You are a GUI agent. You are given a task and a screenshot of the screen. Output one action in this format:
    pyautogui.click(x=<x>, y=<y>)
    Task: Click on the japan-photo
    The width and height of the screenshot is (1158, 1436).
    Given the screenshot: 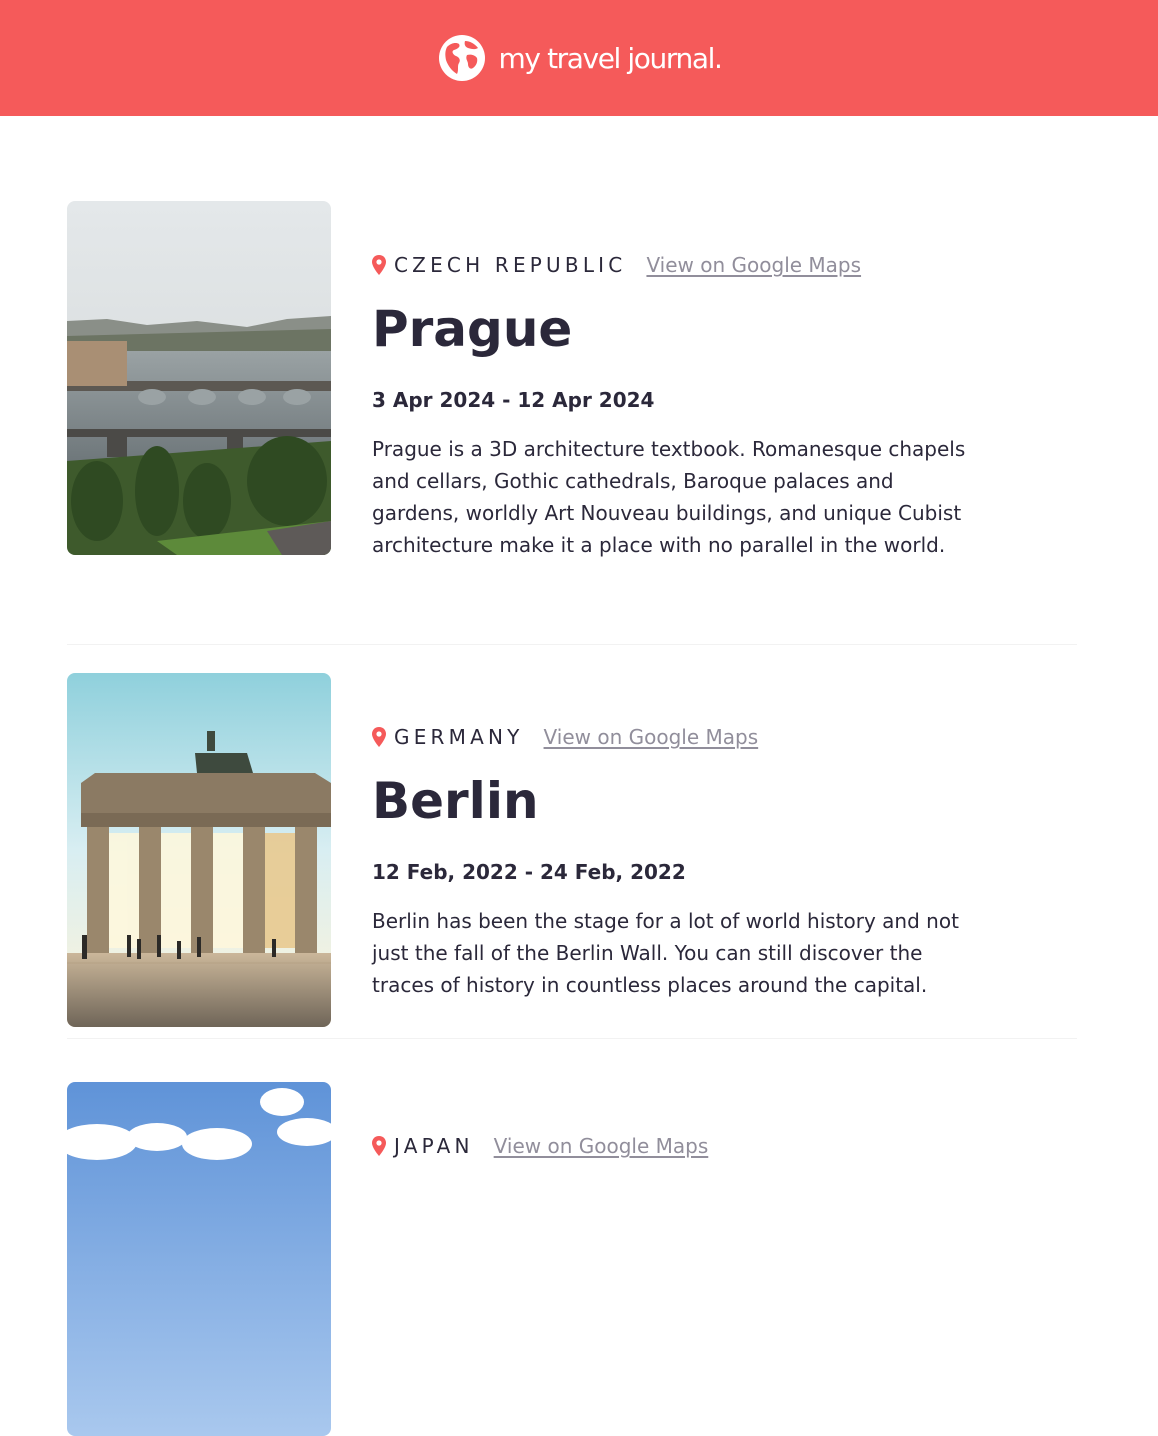 What is the action you would take?
    pyautogui.click(x=199, y=1259)
    